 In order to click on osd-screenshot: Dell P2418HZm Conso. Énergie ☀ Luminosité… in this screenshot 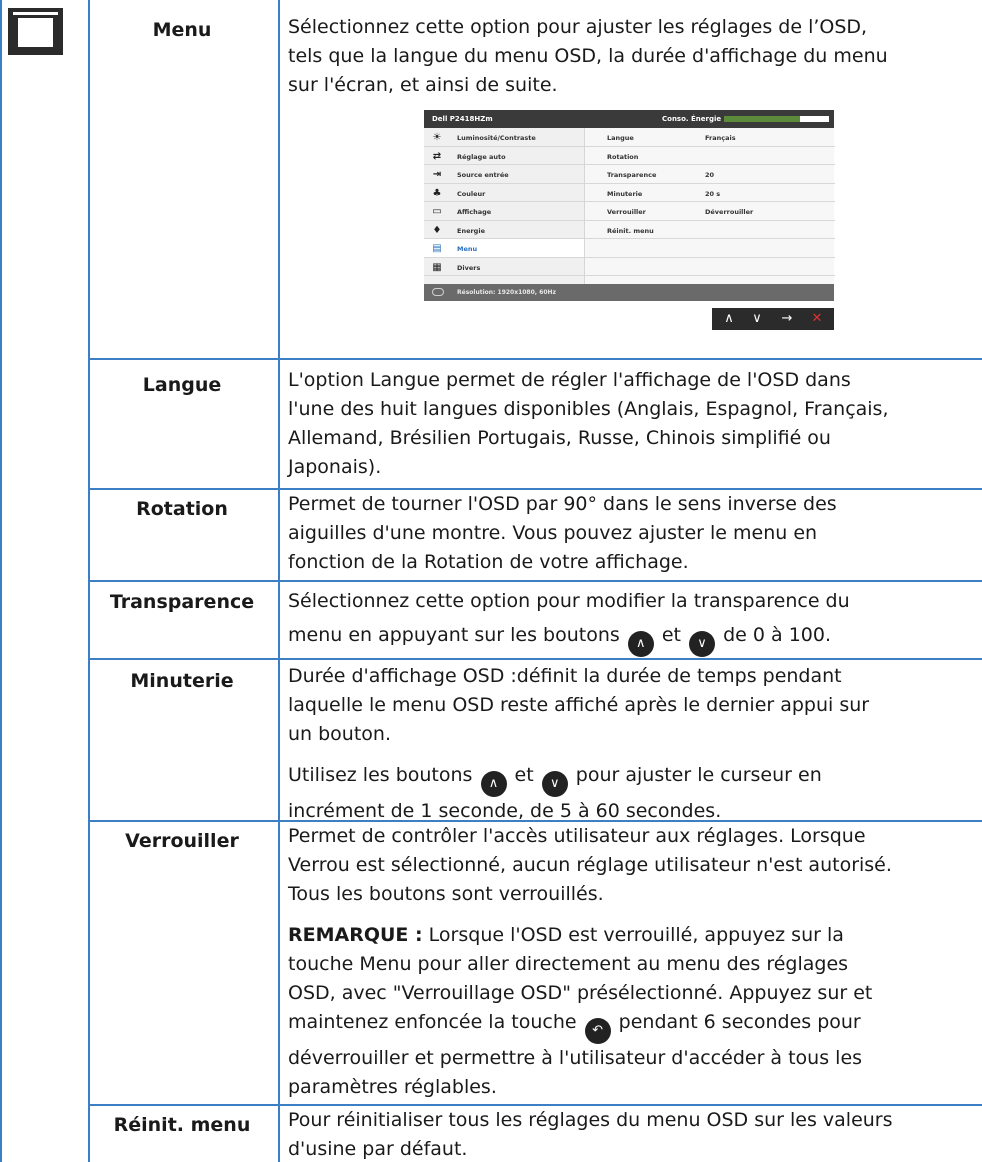, I will do `click(629, 208)`.